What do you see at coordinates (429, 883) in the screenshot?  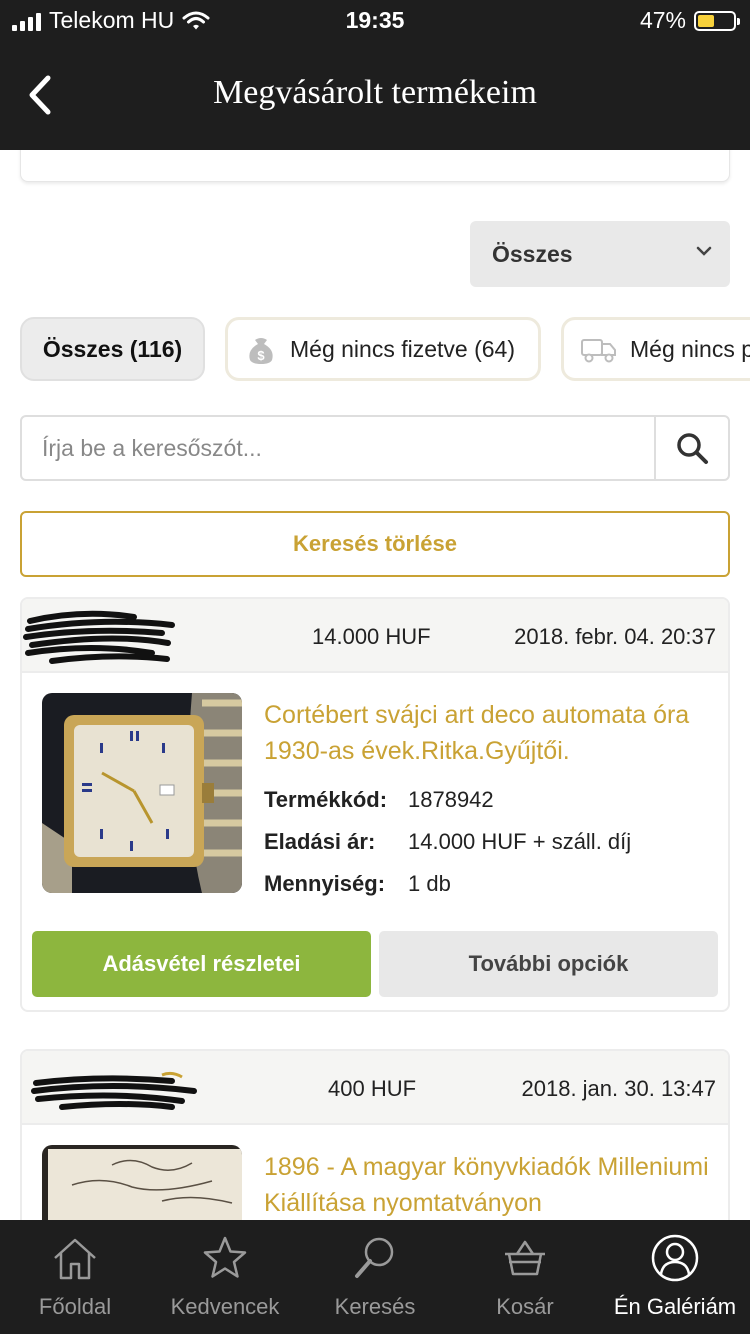 I see `quantity: 1 db` at bounding box center [429, 883].